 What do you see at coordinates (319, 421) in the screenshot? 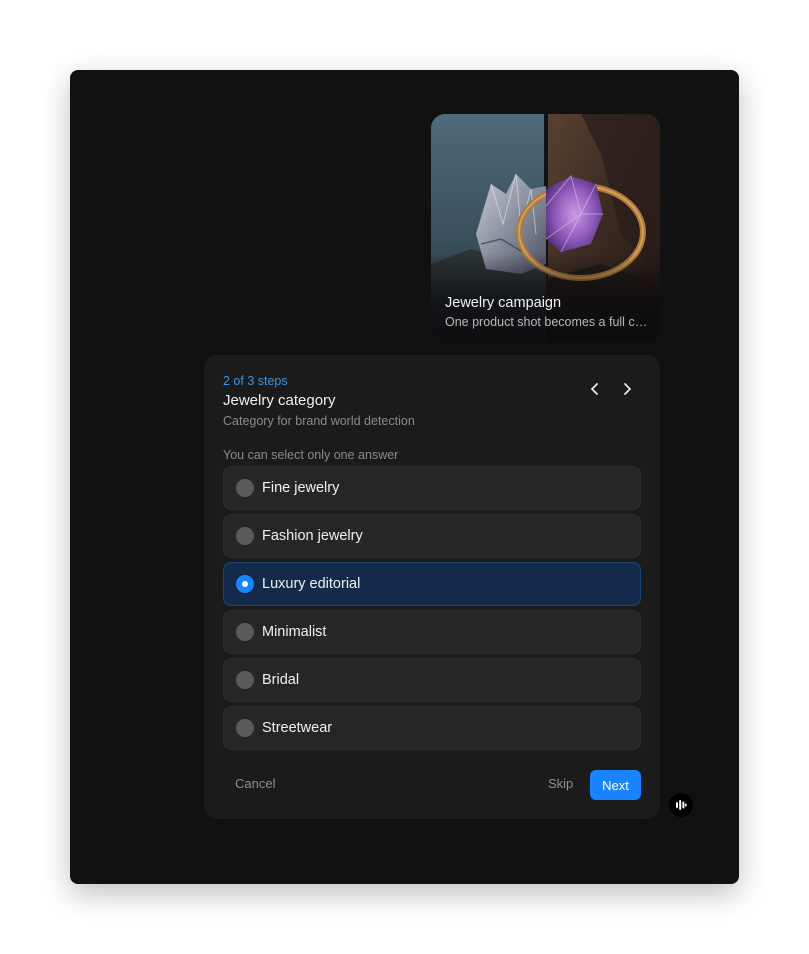
I see `question-description: Category for brand world detection` at bounding box center [319, 421].